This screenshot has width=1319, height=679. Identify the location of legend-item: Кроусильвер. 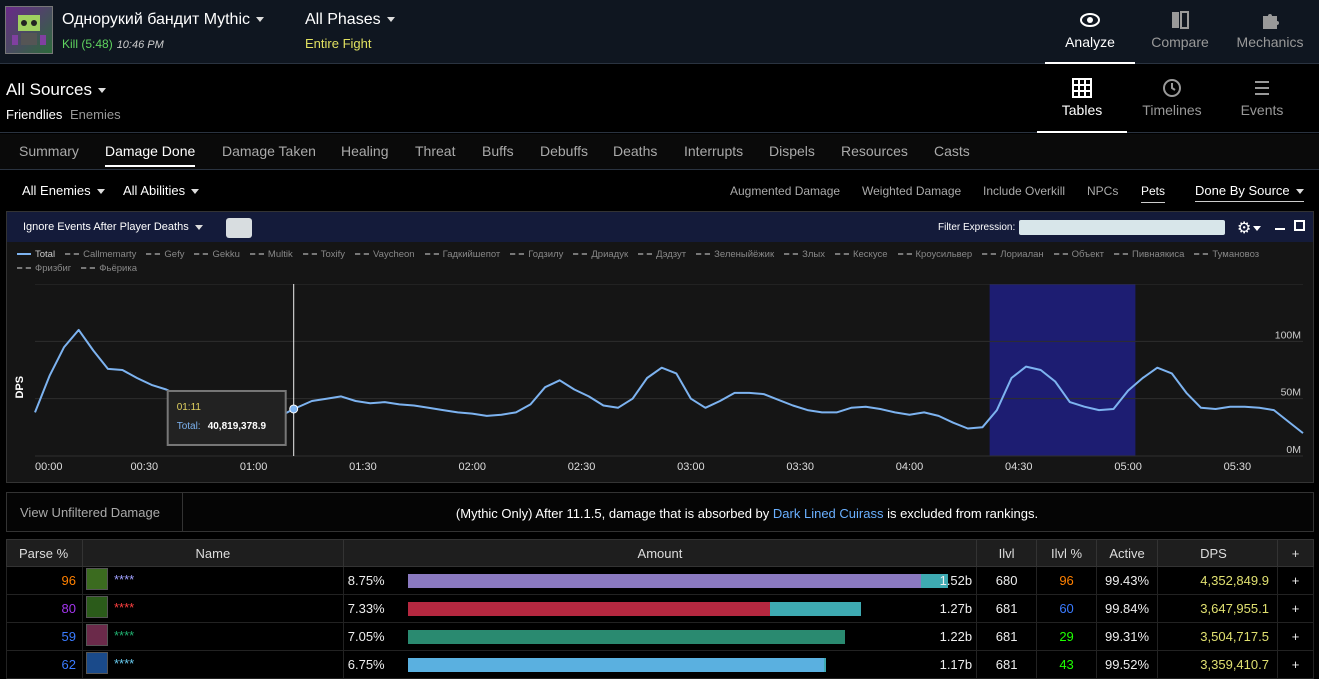
(935, 255).